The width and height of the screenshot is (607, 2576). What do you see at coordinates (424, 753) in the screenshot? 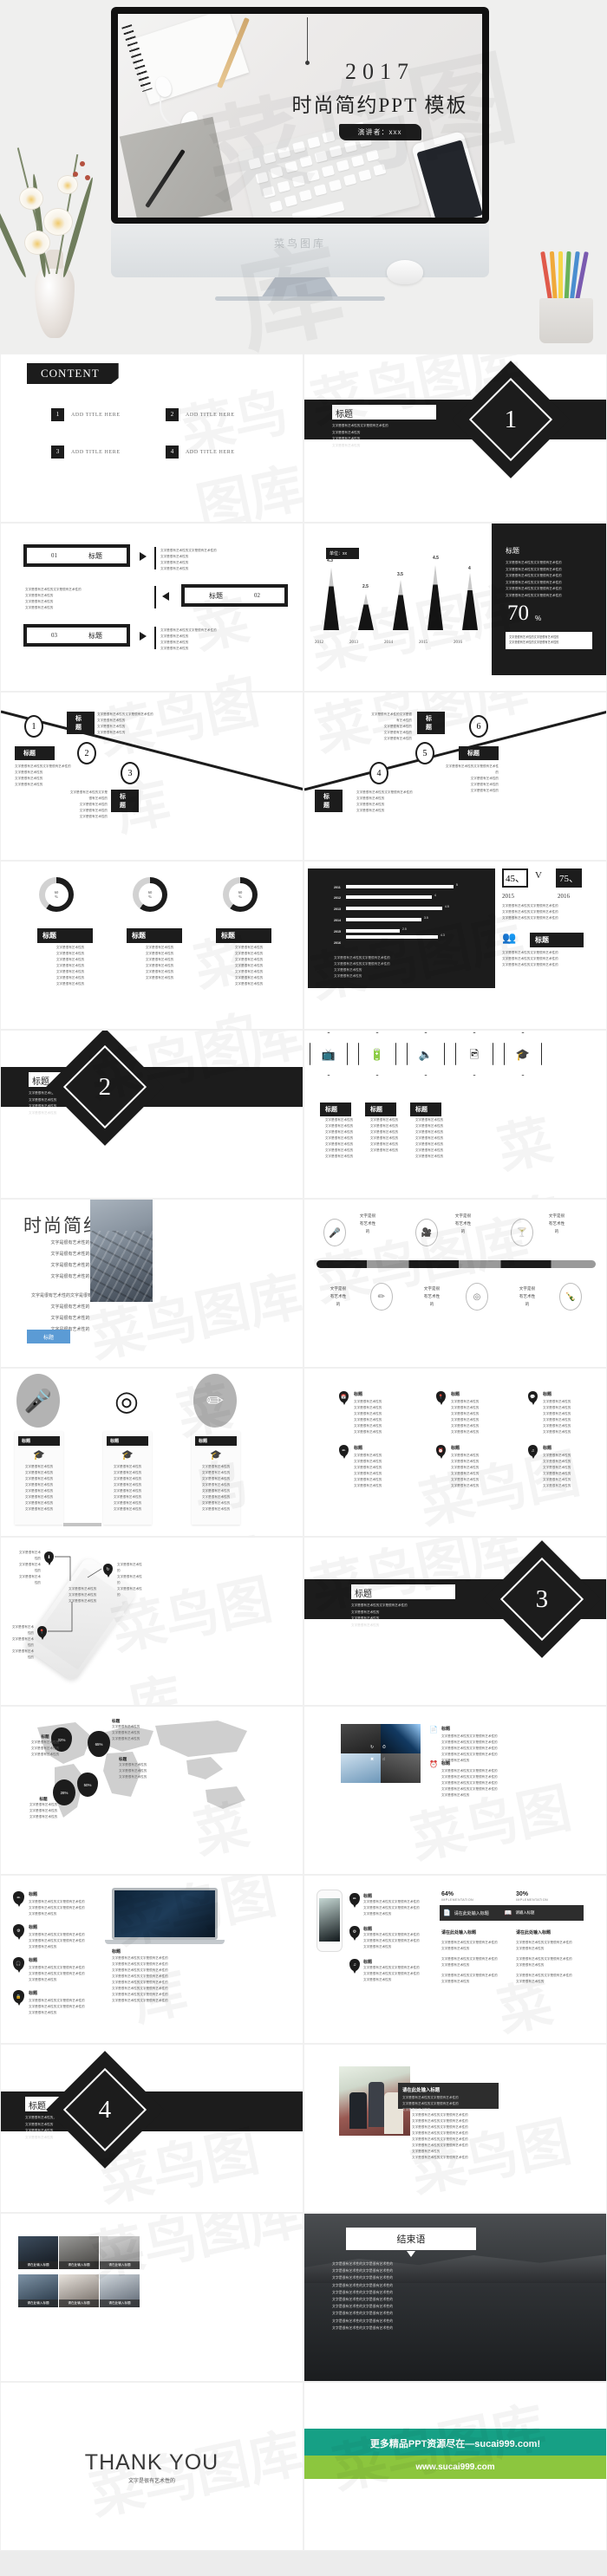
I see `timeline-step-5: 5` at bounding box center [424, 753].